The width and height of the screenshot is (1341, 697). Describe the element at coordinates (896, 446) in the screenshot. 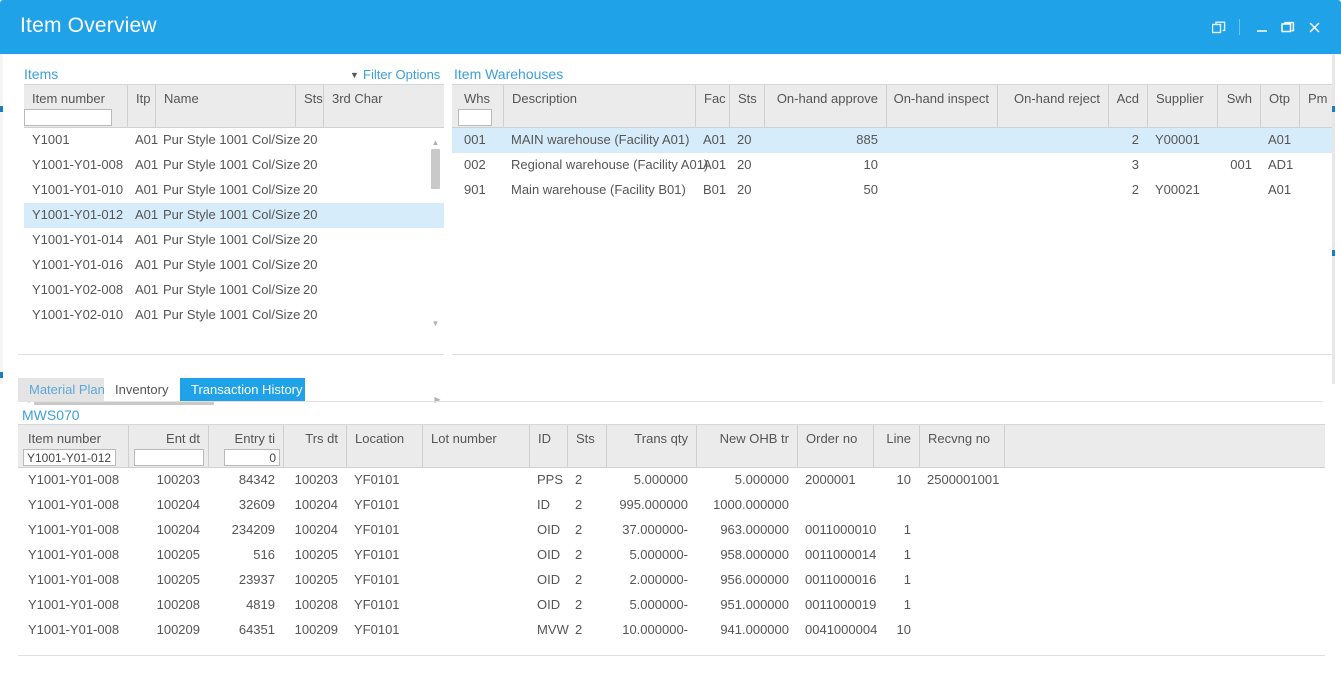

I see `transactions-header-cell-line: Line` at that location.